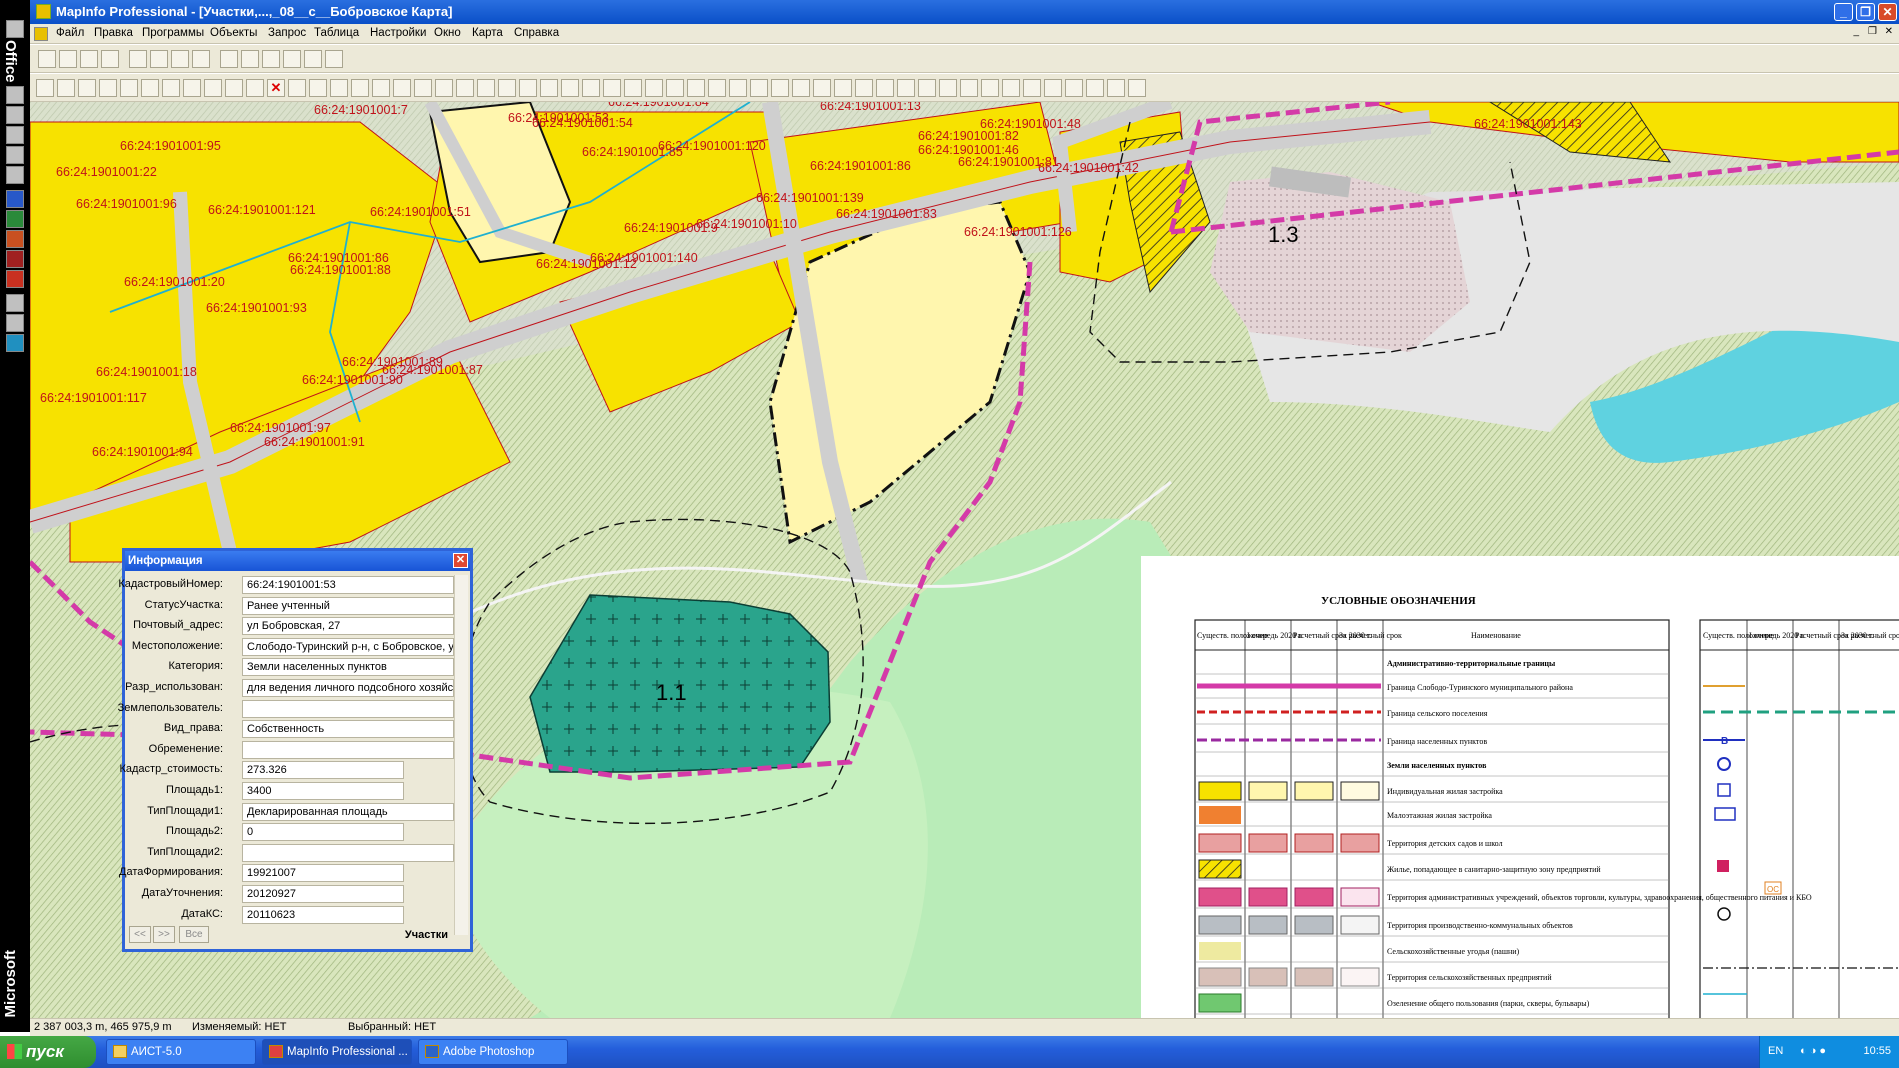 The width and height of the screenshot is (1899, 1068). Describe the element at coordinates (66, 88) in the screenshot. I see `tool2-icon` at that location.